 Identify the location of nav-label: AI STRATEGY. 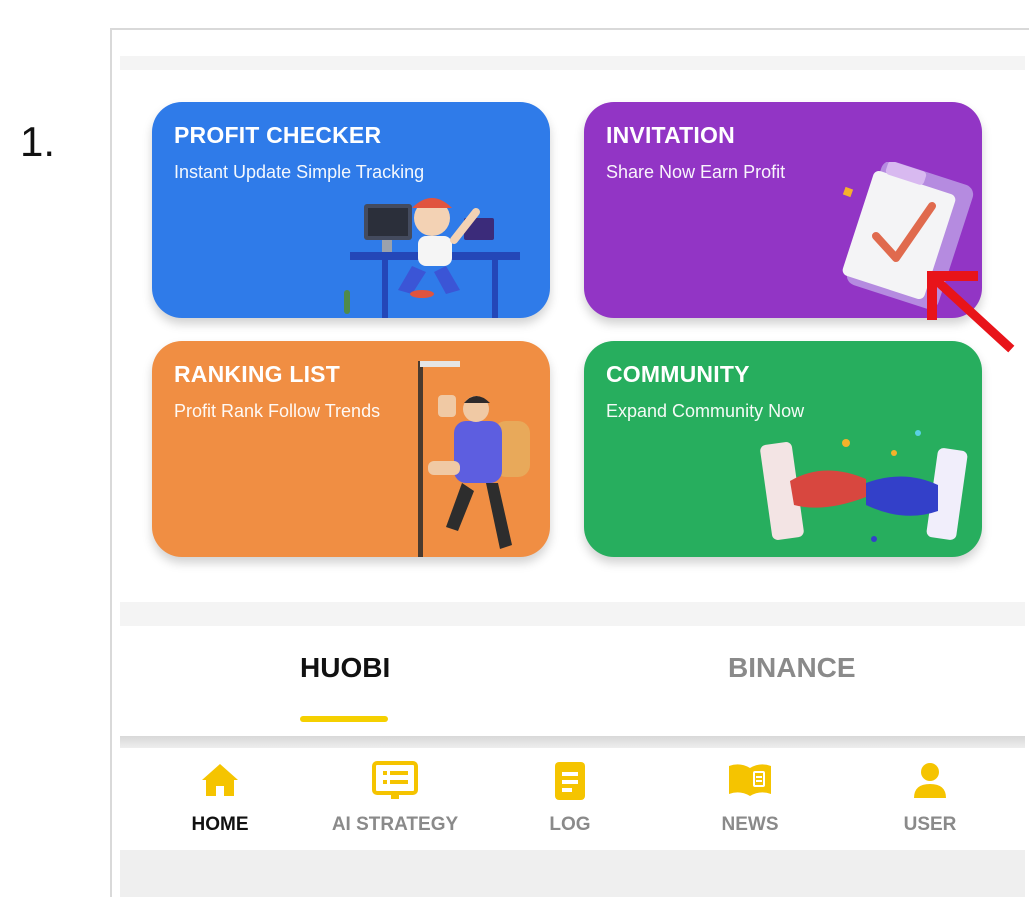
(395, 824).